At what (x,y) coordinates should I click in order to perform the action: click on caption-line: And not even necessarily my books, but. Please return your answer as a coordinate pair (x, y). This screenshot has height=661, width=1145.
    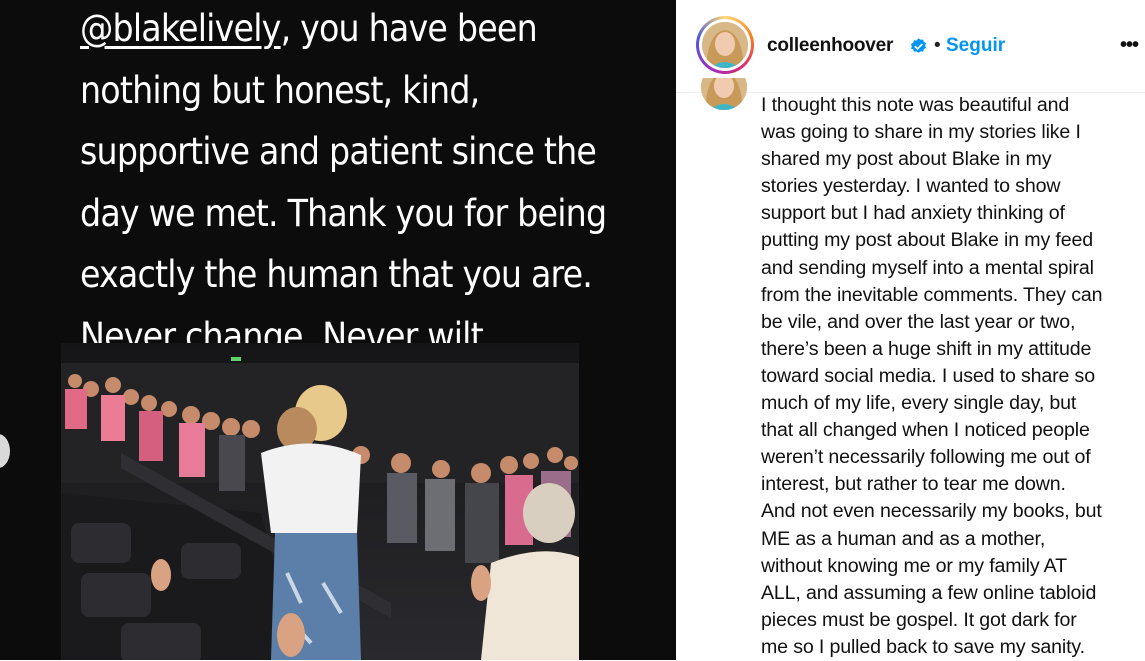
    Looking at the image, I should click on (931, 511).